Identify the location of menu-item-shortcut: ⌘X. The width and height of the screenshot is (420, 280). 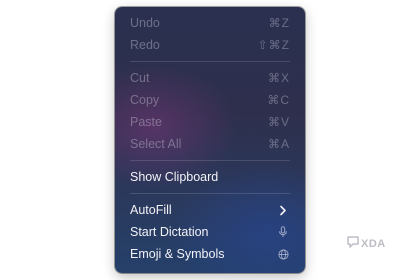
(278, 78).